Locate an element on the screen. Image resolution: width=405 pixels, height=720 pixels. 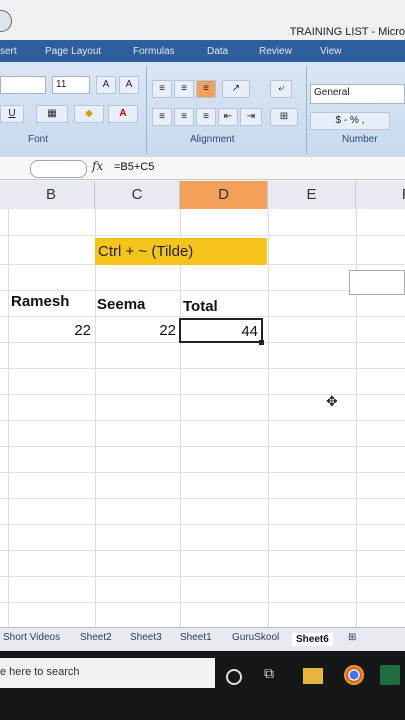
tilde-note-cell: Ctrl + ~ (Tilde) is located at coordinates (181, 251).